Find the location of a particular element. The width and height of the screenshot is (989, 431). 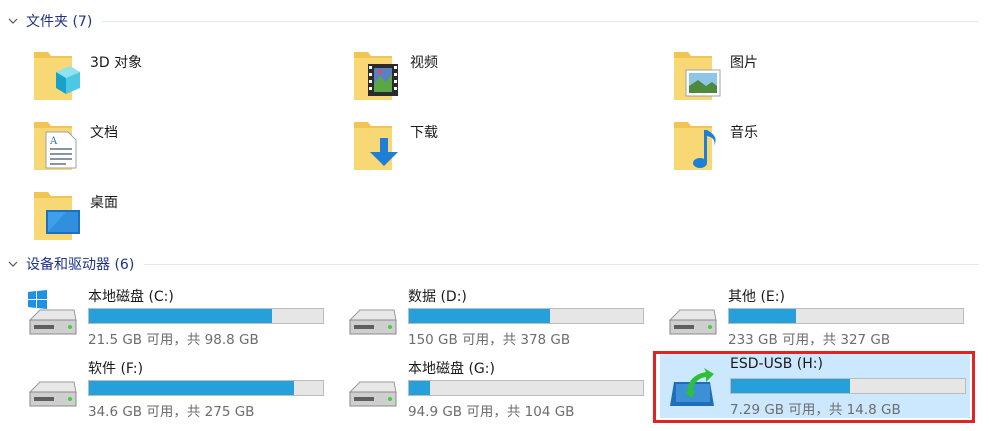

folder-pictures: 图片 is located at coordinates (822, 75).